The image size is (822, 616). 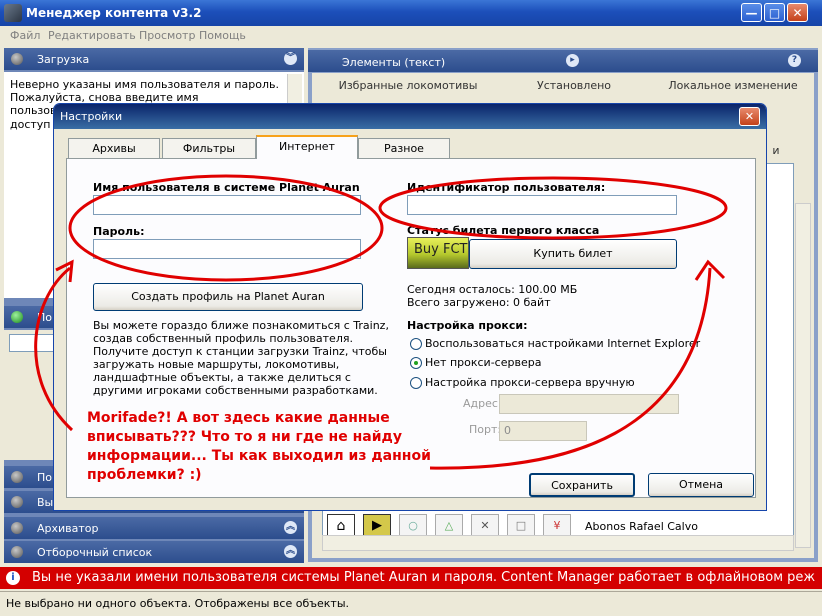 I want to click on annotation-line-4: проблемки? :), so click(x=144, y=475).